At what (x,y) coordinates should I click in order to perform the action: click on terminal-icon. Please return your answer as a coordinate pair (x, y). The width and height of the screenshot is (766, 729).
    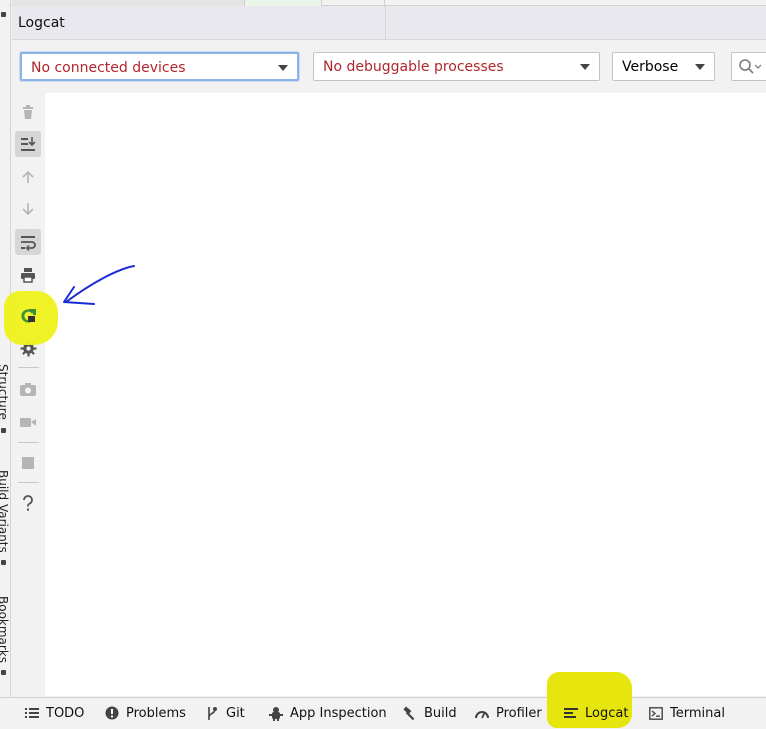
    Looking at the image, I should click on (656, 713).